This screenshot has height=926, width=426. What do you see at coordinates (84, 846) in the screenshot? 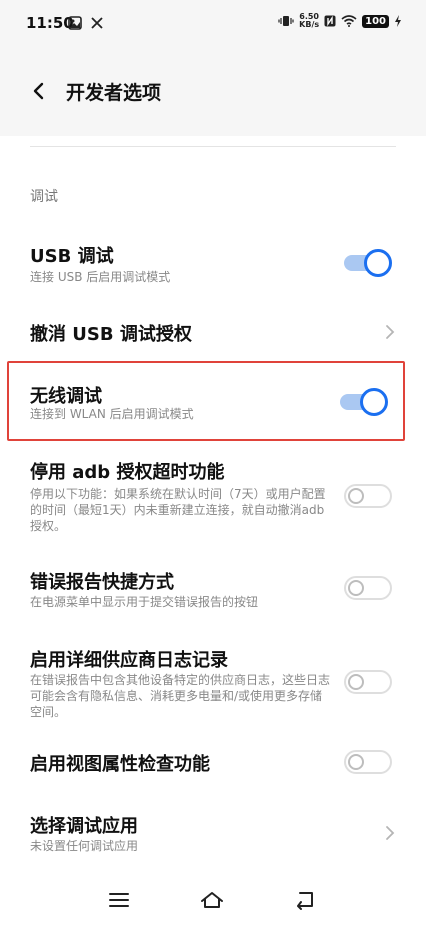
I see `setting-subtitle: 未设置任何调试应用` at bounding box center [84, 846].